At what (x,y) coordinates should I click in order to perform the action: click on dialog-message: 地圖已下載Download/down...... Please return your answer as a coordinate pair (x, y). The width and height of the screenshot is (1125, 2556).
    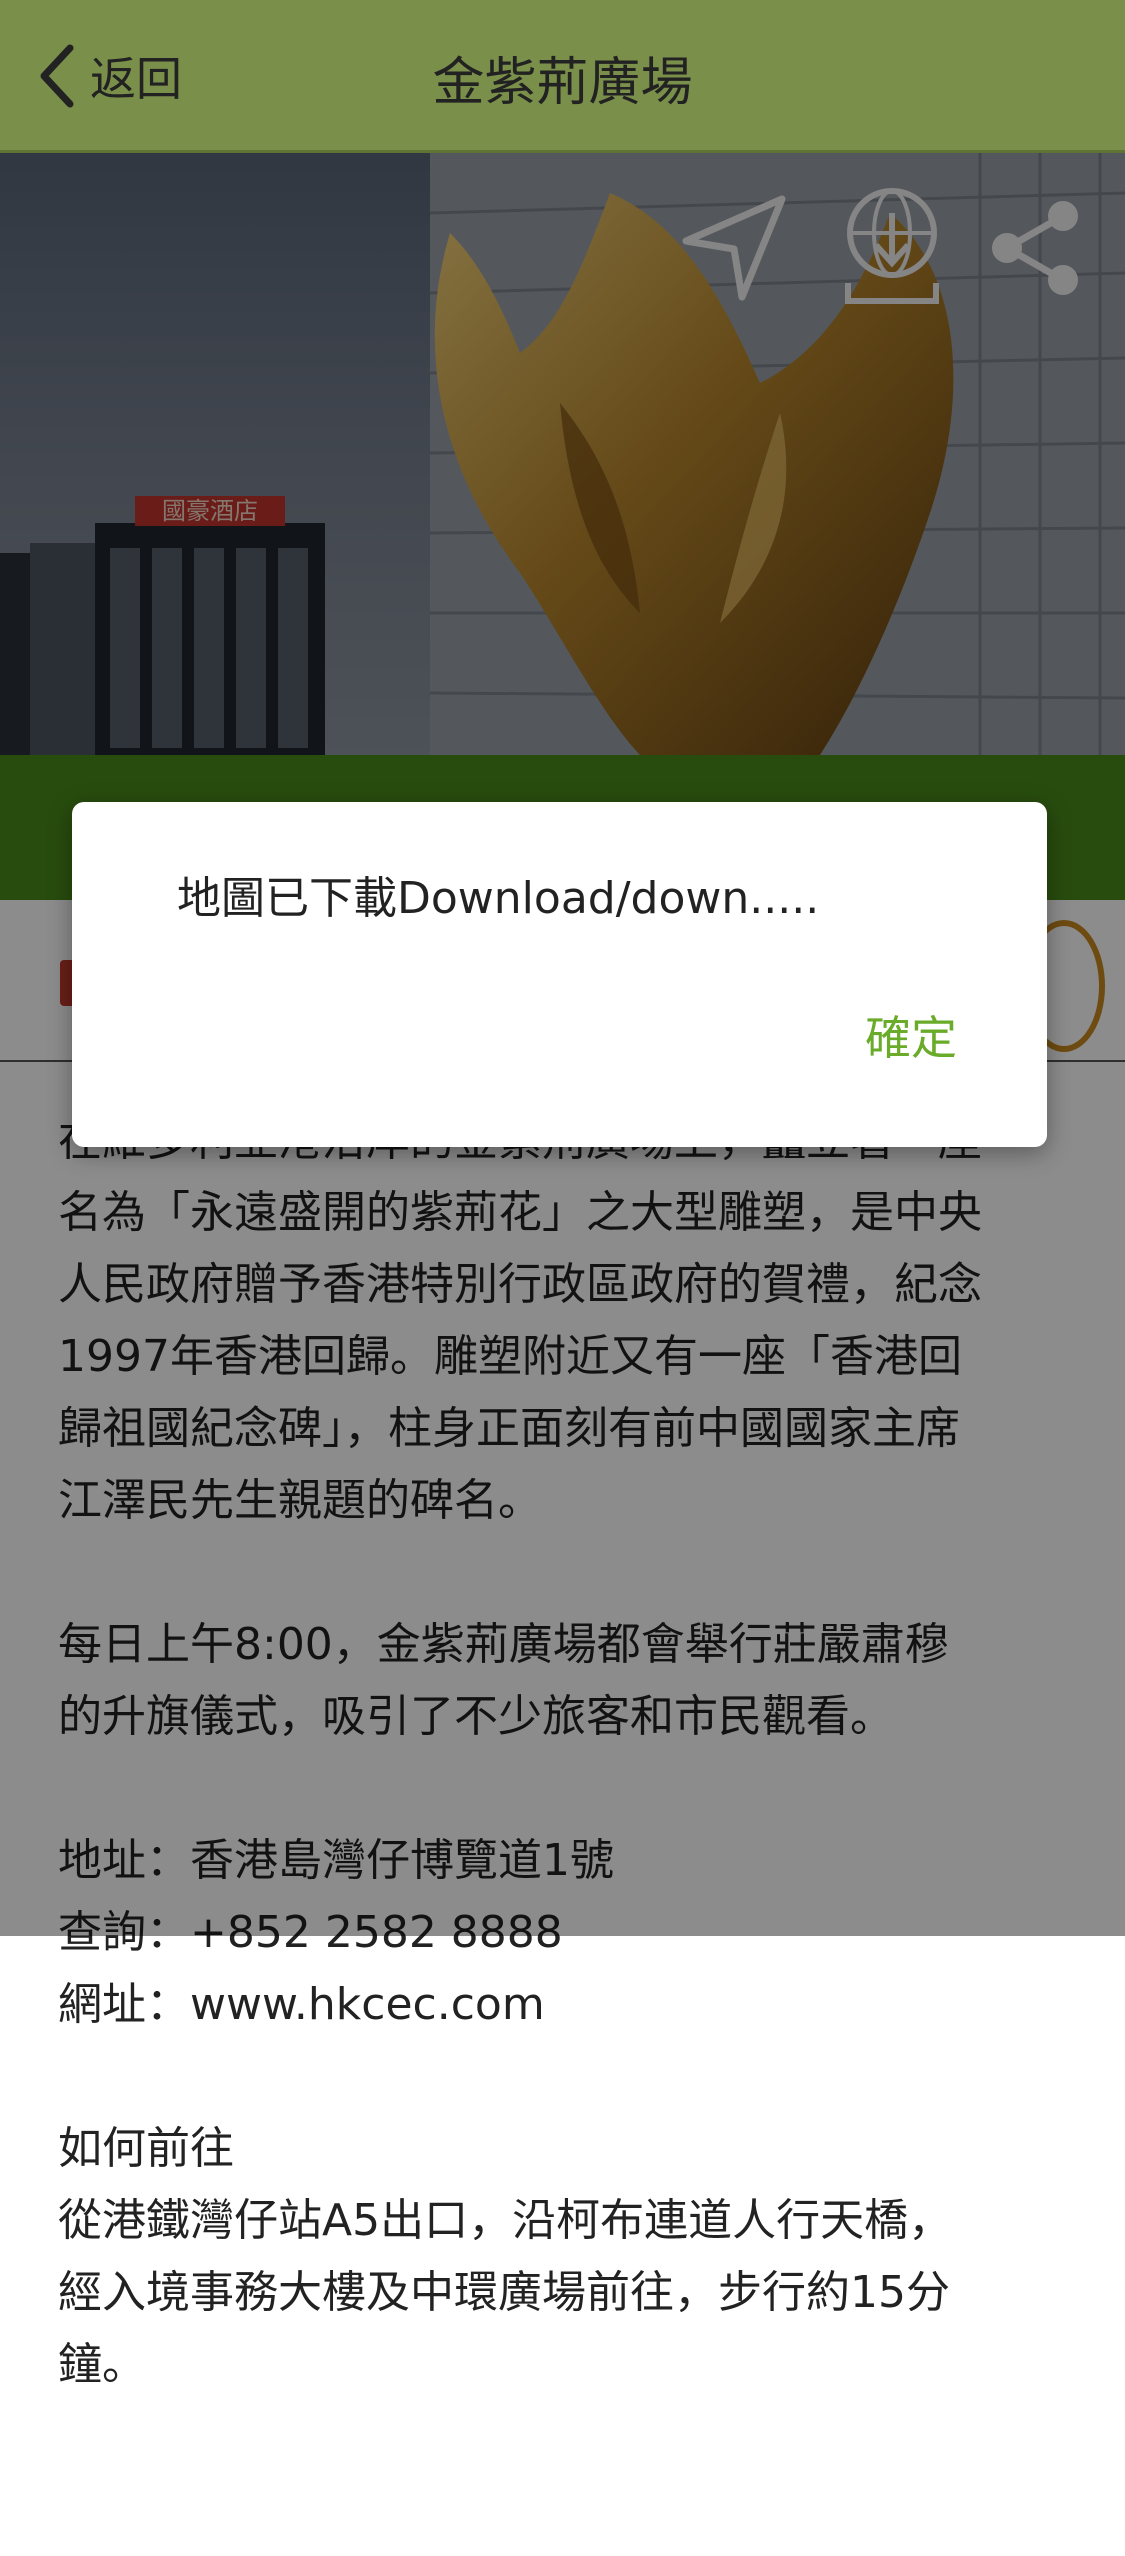
    Looking at the image, I should click on (498, 898).